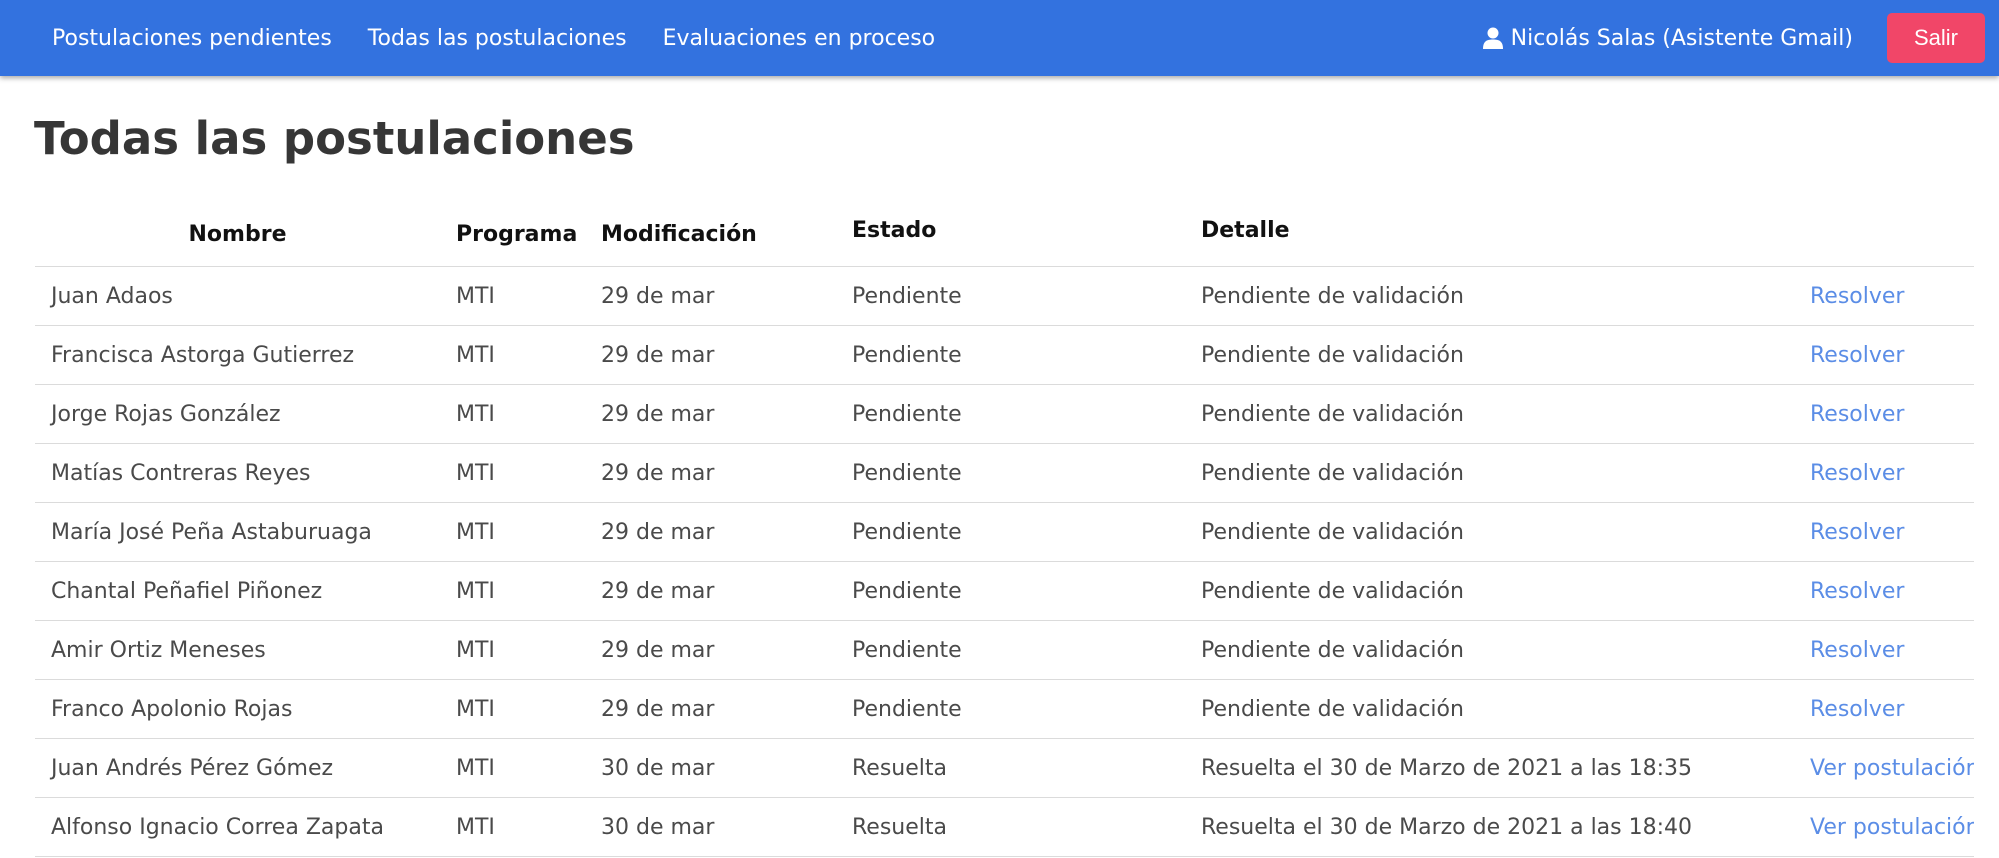  I want to click on user-name: Nicolás Salas (Asistente Gmail), so click(1681, 38).